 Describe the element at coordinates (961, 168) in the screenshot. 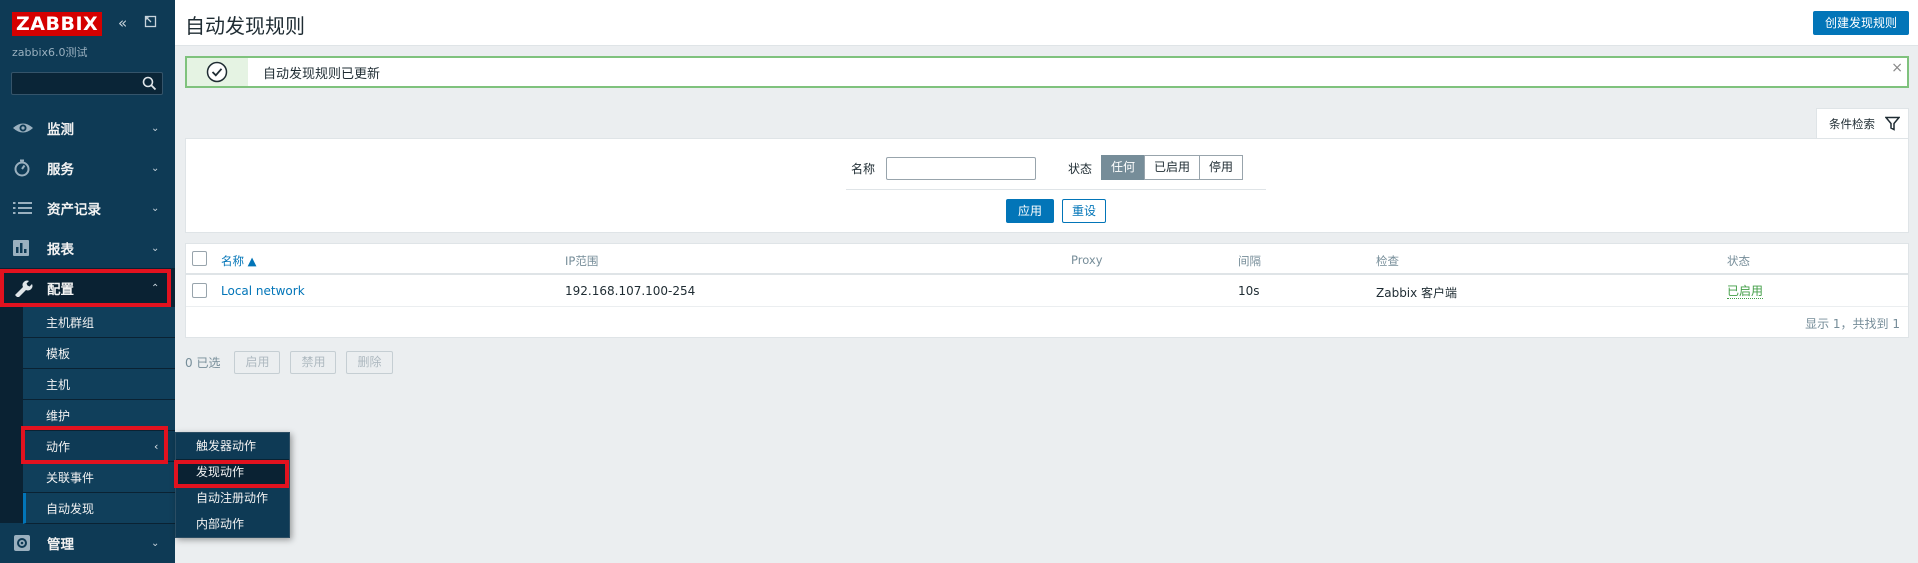

I see `filter-name-input` at that location.